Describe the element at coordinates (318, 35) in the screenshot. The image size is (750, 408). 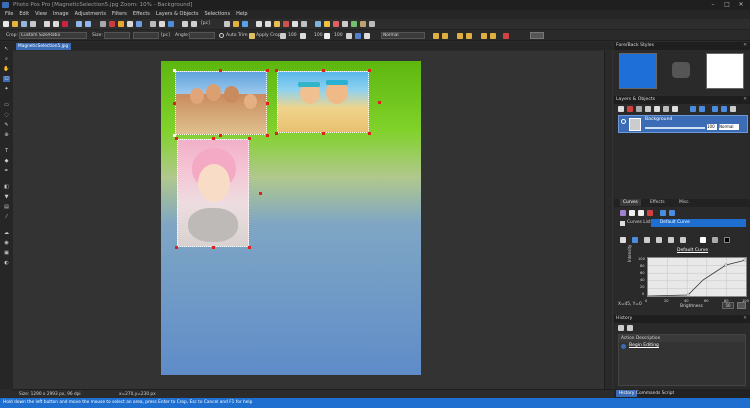
I see `value-2: 100` at that location.